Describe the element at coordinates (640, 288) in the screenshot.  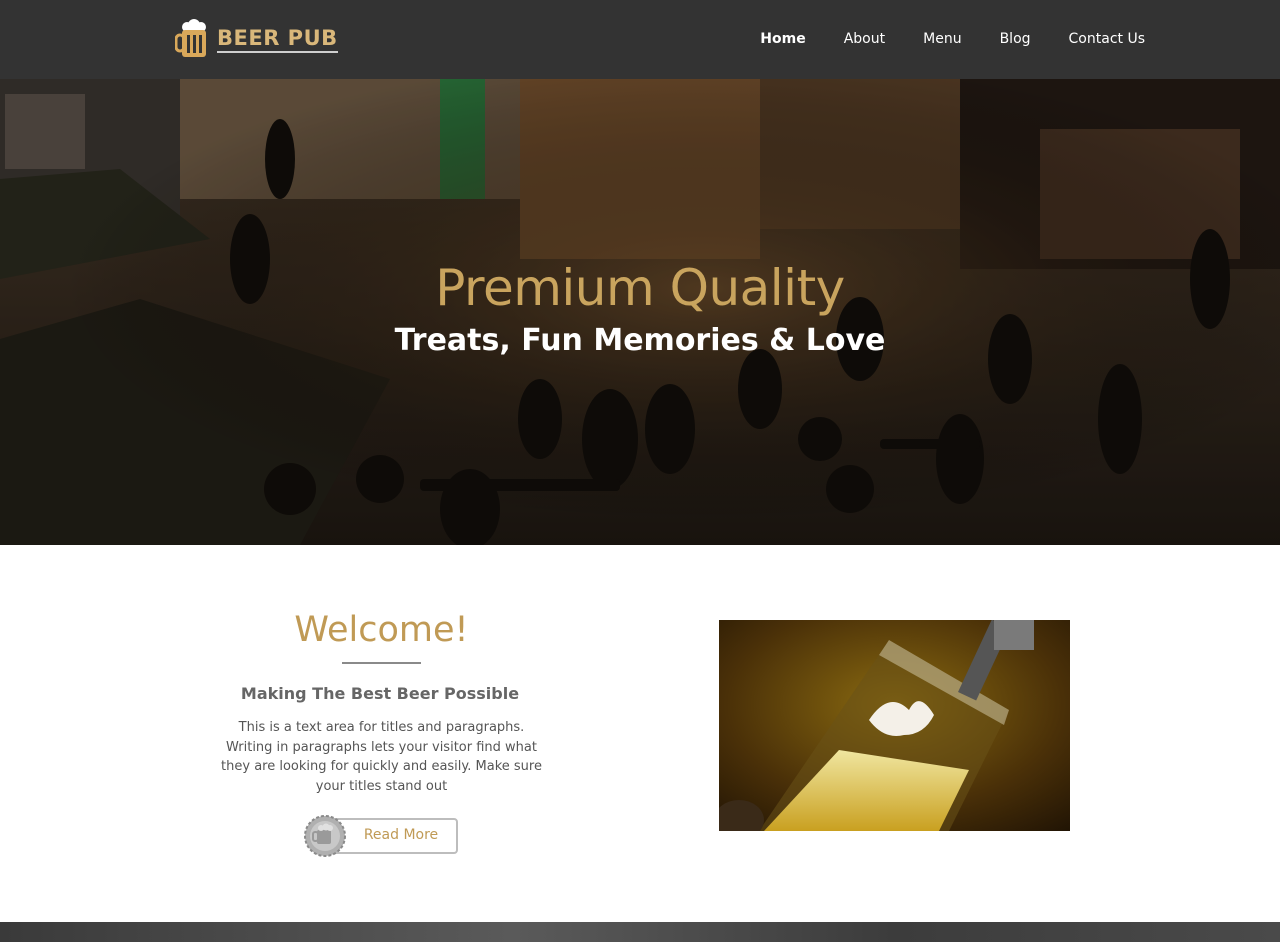
I see `hero-title: Premium Quality` at that location.